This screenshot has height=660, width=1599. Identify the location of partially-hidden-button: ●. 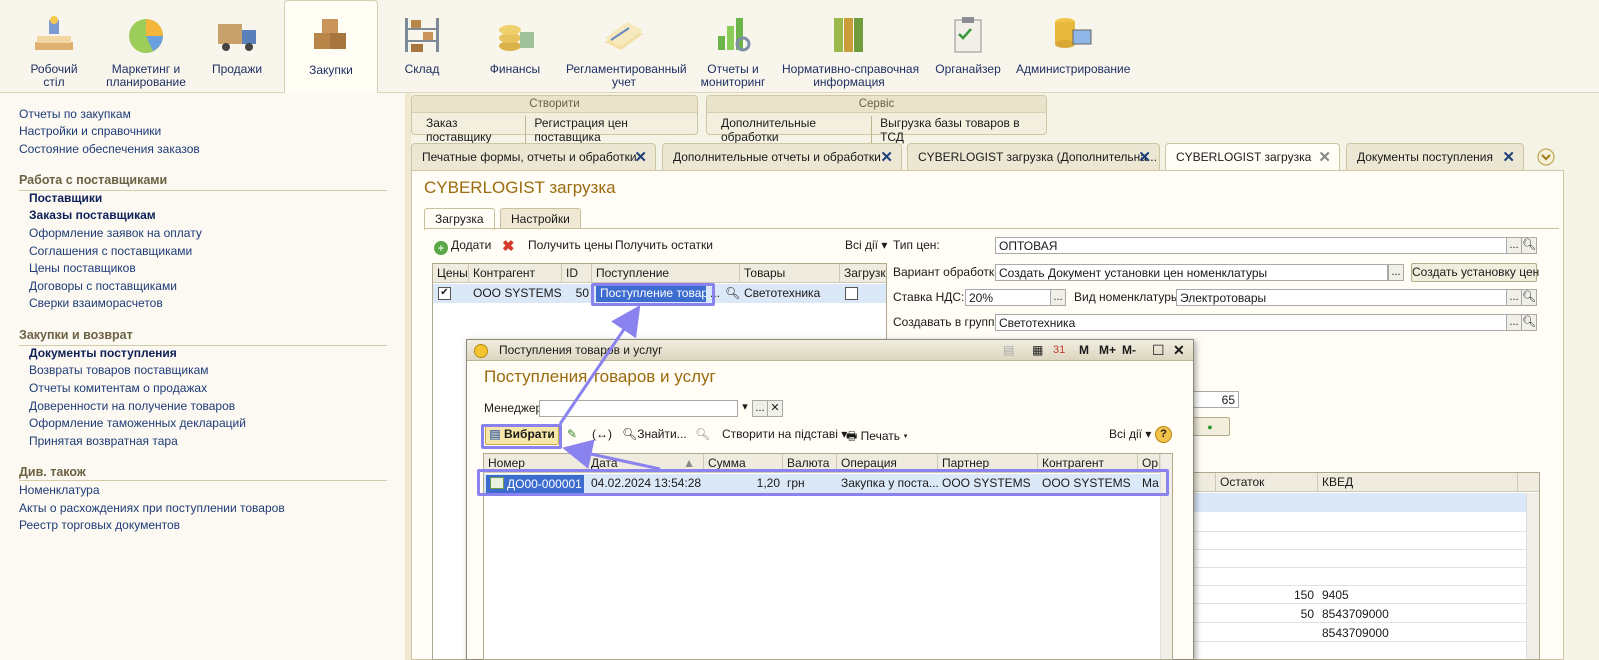
(1210, 426).